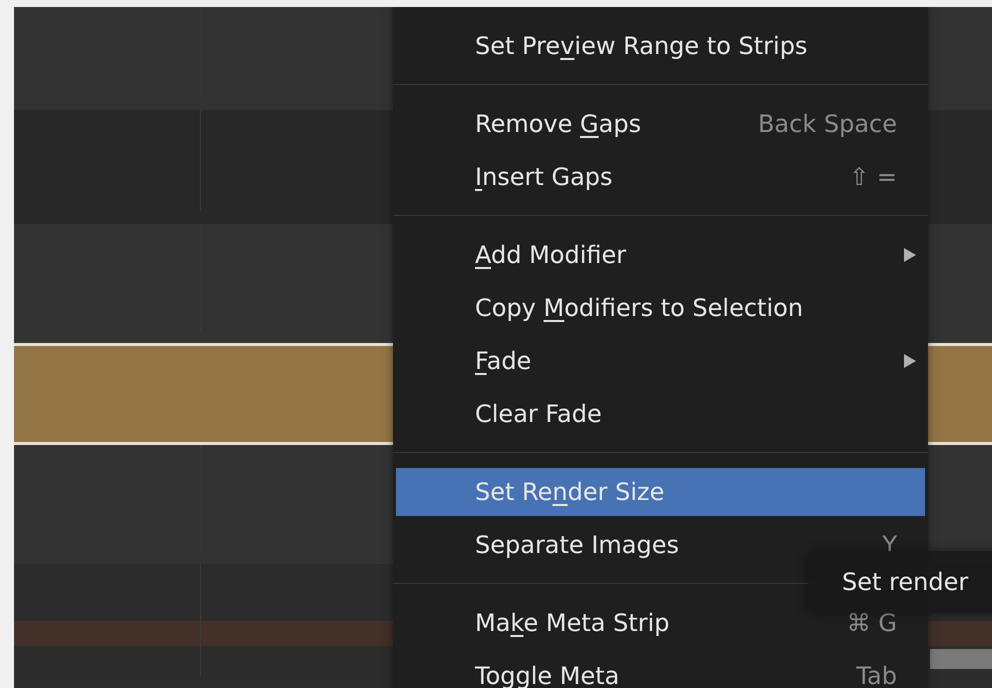  What do you see at coordinates (660, 492) in the screenshot?
I see `menu-item: Set Render Size` at bounding box center [660, 492].